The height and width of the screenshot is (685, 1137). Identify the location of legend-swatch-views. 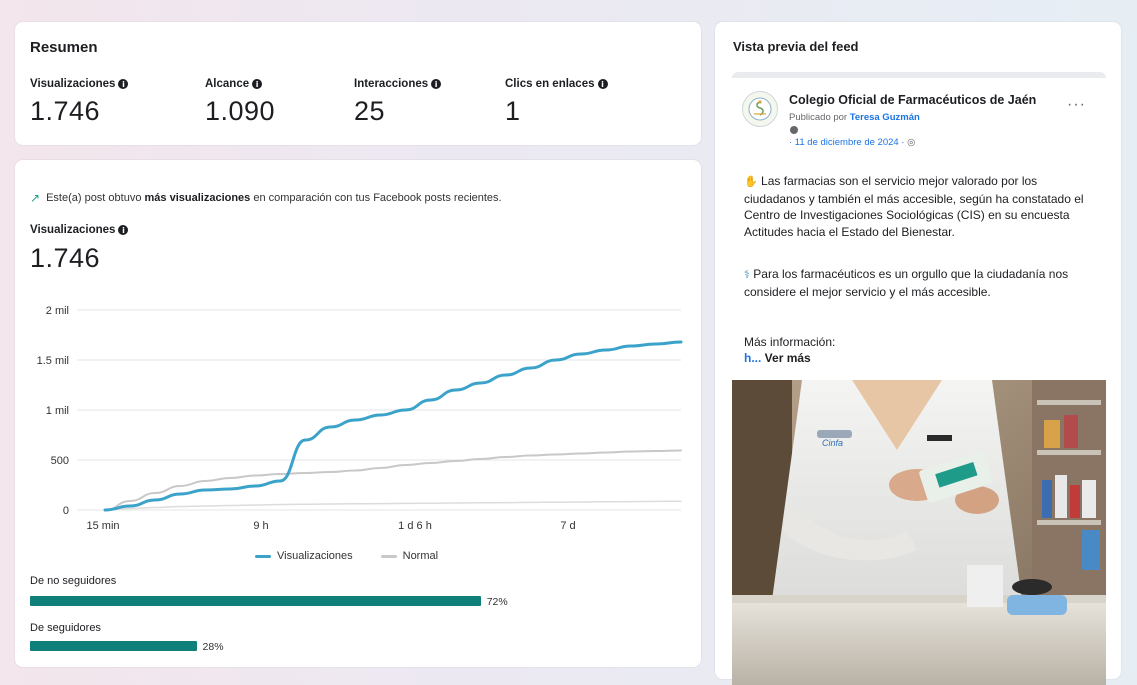
(263, 556).